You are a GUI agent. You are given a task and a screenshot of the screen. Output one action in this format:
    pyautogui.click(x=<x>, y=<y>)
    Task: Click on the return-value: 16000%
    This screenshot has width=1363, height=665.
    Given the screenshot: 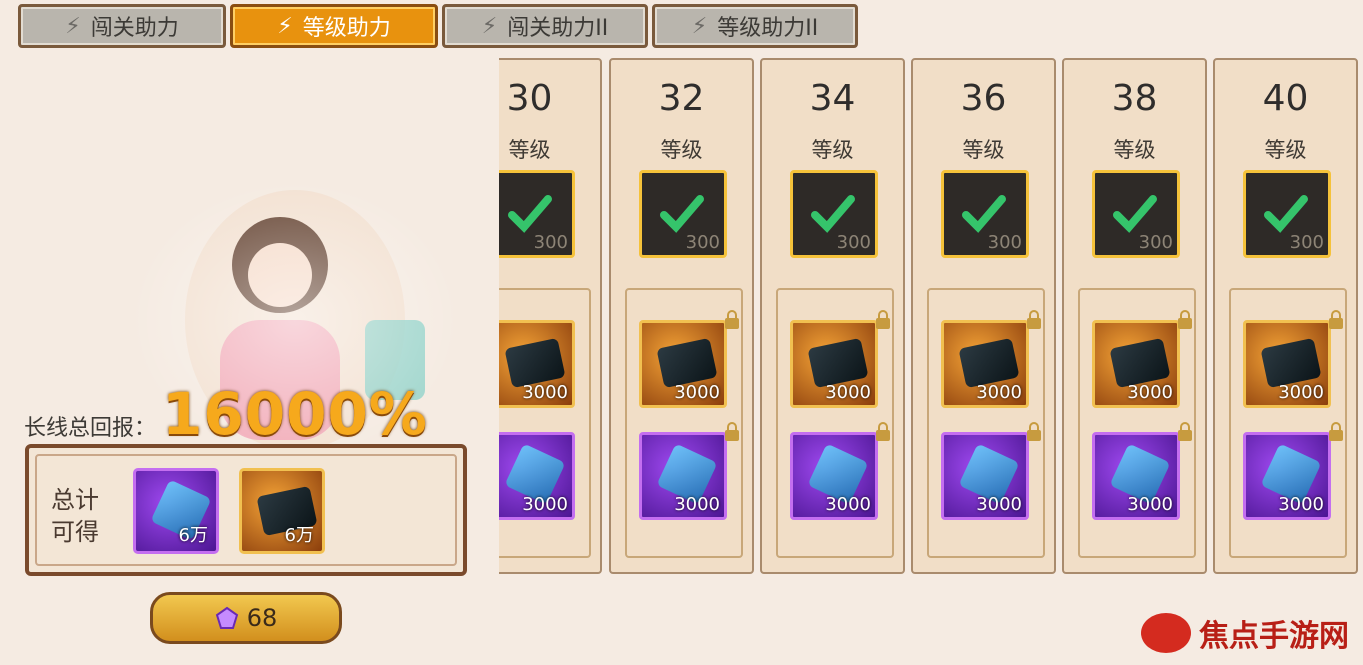 What is the action you would take?
    pyautogui.click(x=295, y=414)
    